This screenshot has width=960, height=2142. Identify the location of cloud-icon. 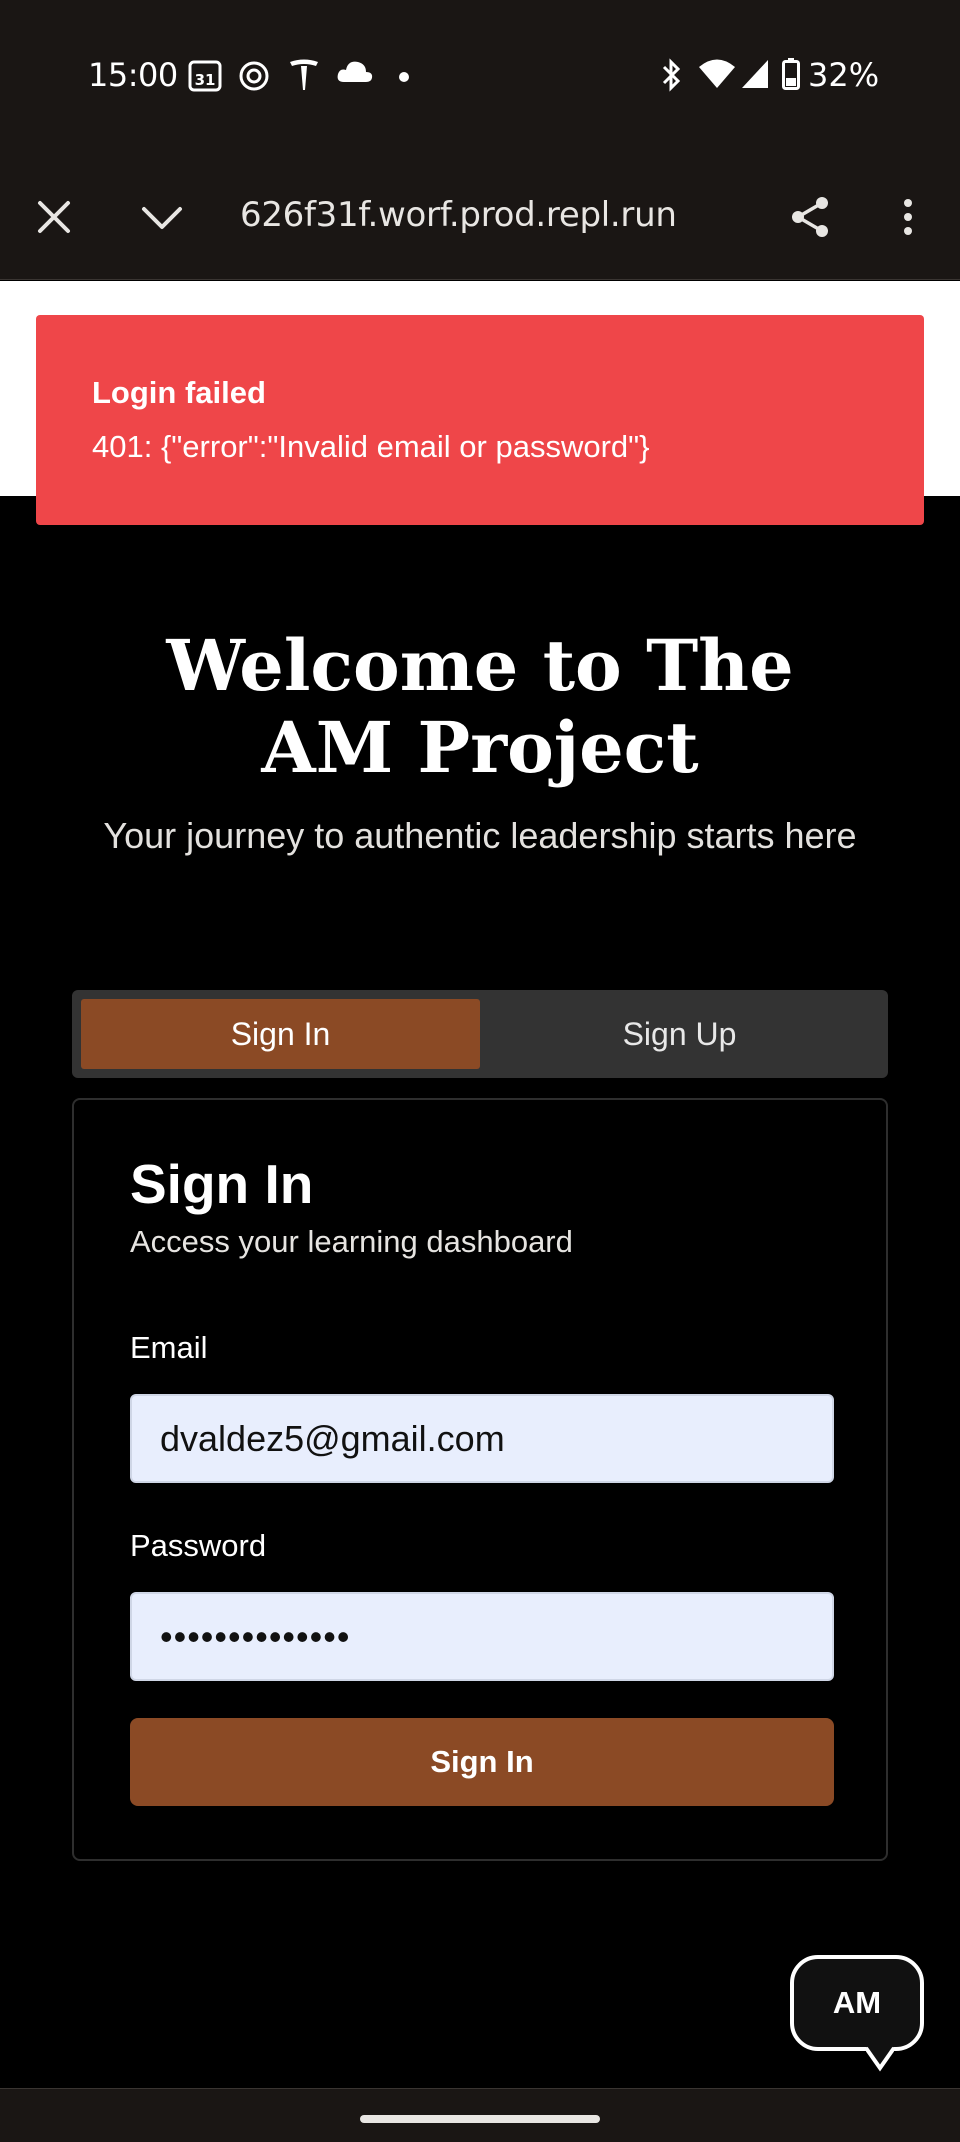
(355, 75).